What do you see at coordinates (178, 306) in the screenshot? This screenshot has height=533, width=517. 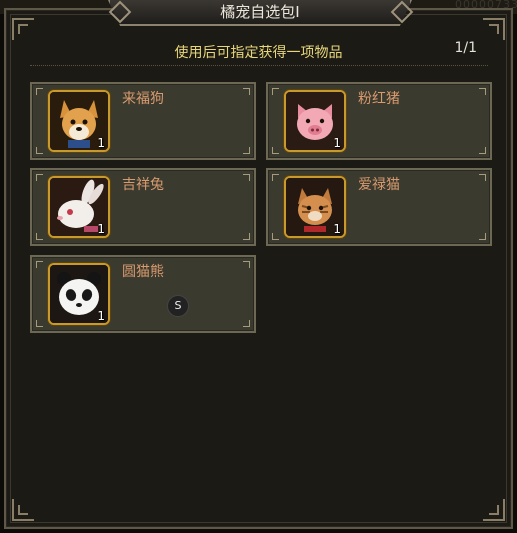 I see `cursor-badge: S` at bounding box center [178, 306].